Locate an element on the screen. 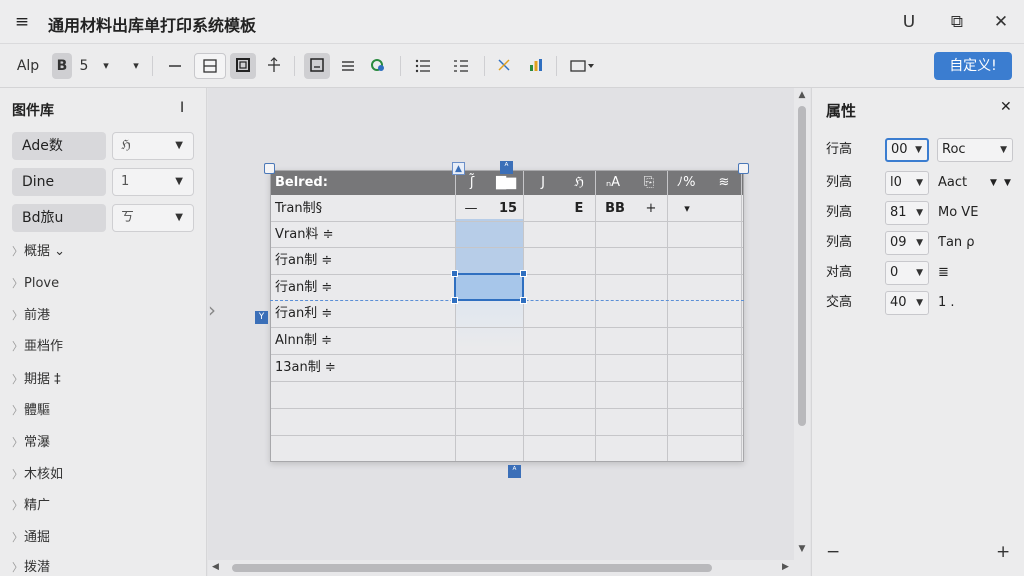  dropdown-caret-icon: ▾ is located at coordinates (136, 66).